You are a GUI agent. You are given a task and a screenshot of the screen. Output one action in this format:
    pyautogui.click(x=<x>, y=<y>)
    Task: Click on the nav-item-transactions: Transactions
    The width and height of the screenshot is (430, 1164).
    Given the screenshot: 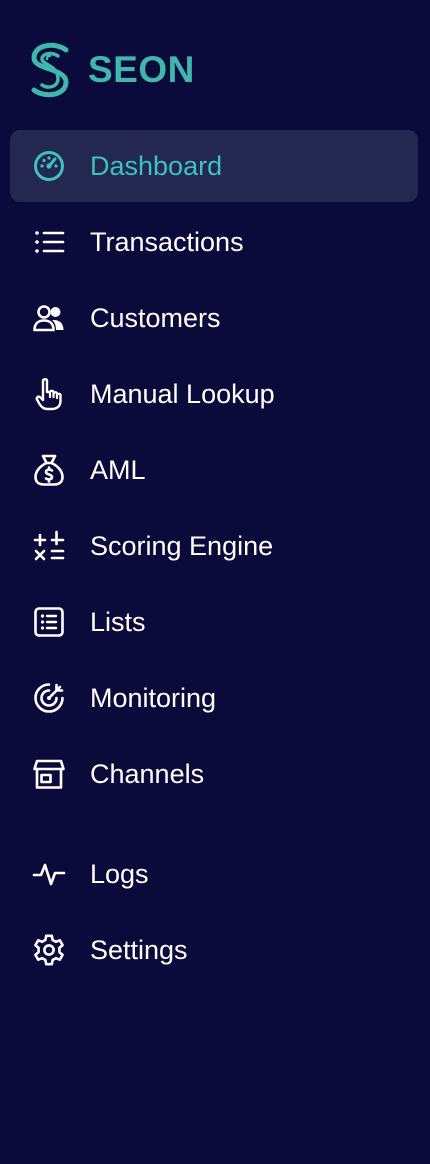 What is the action you would take?
    pyautogui.click(x=214, y=242)
    